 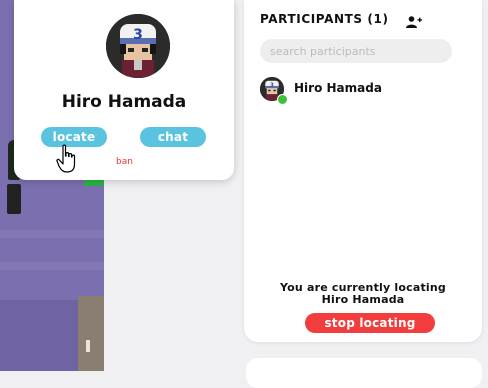 What do you see at coordinates (356, 51) in the screenshot?
I see `search-participants-input` at bounding box center [356, 51].